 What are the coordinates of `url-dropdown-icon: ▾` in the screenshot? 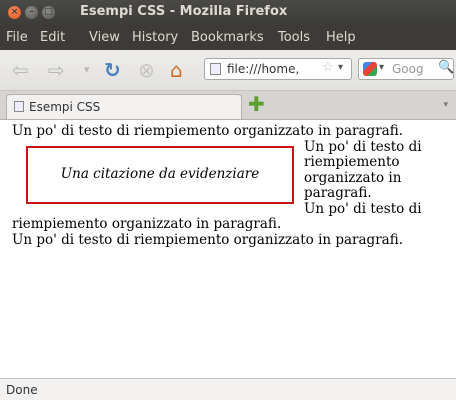 It's located at (340, 67).